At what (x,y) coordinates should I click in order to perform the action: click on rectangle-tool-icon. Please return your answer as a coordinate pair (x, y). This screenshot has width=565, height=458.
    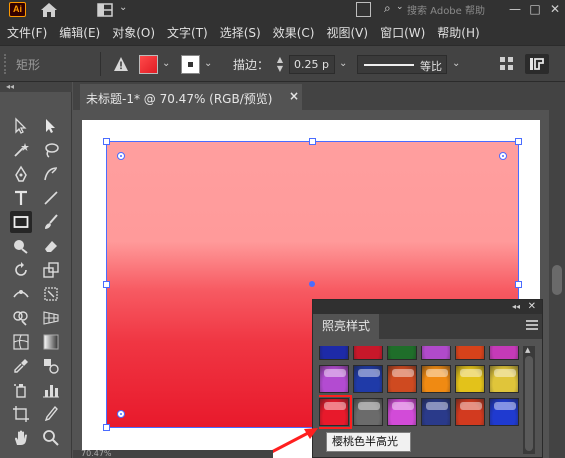
    Looking at the image, I should click on (21, 222).